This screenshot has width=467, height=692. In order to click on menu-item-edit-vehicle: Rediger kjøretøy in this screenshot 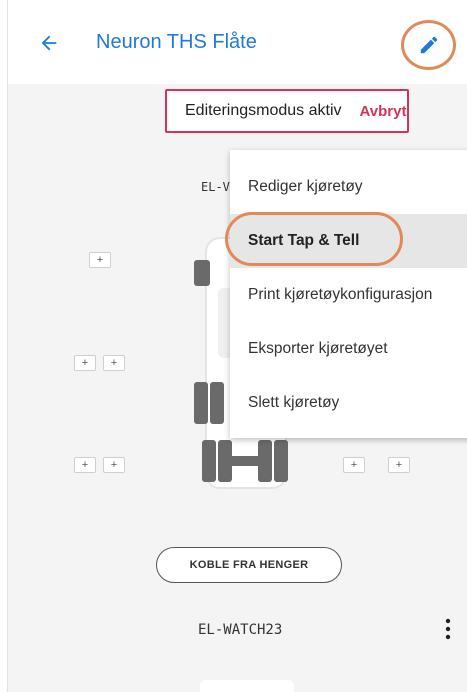, I will do `click(348, 187)`.